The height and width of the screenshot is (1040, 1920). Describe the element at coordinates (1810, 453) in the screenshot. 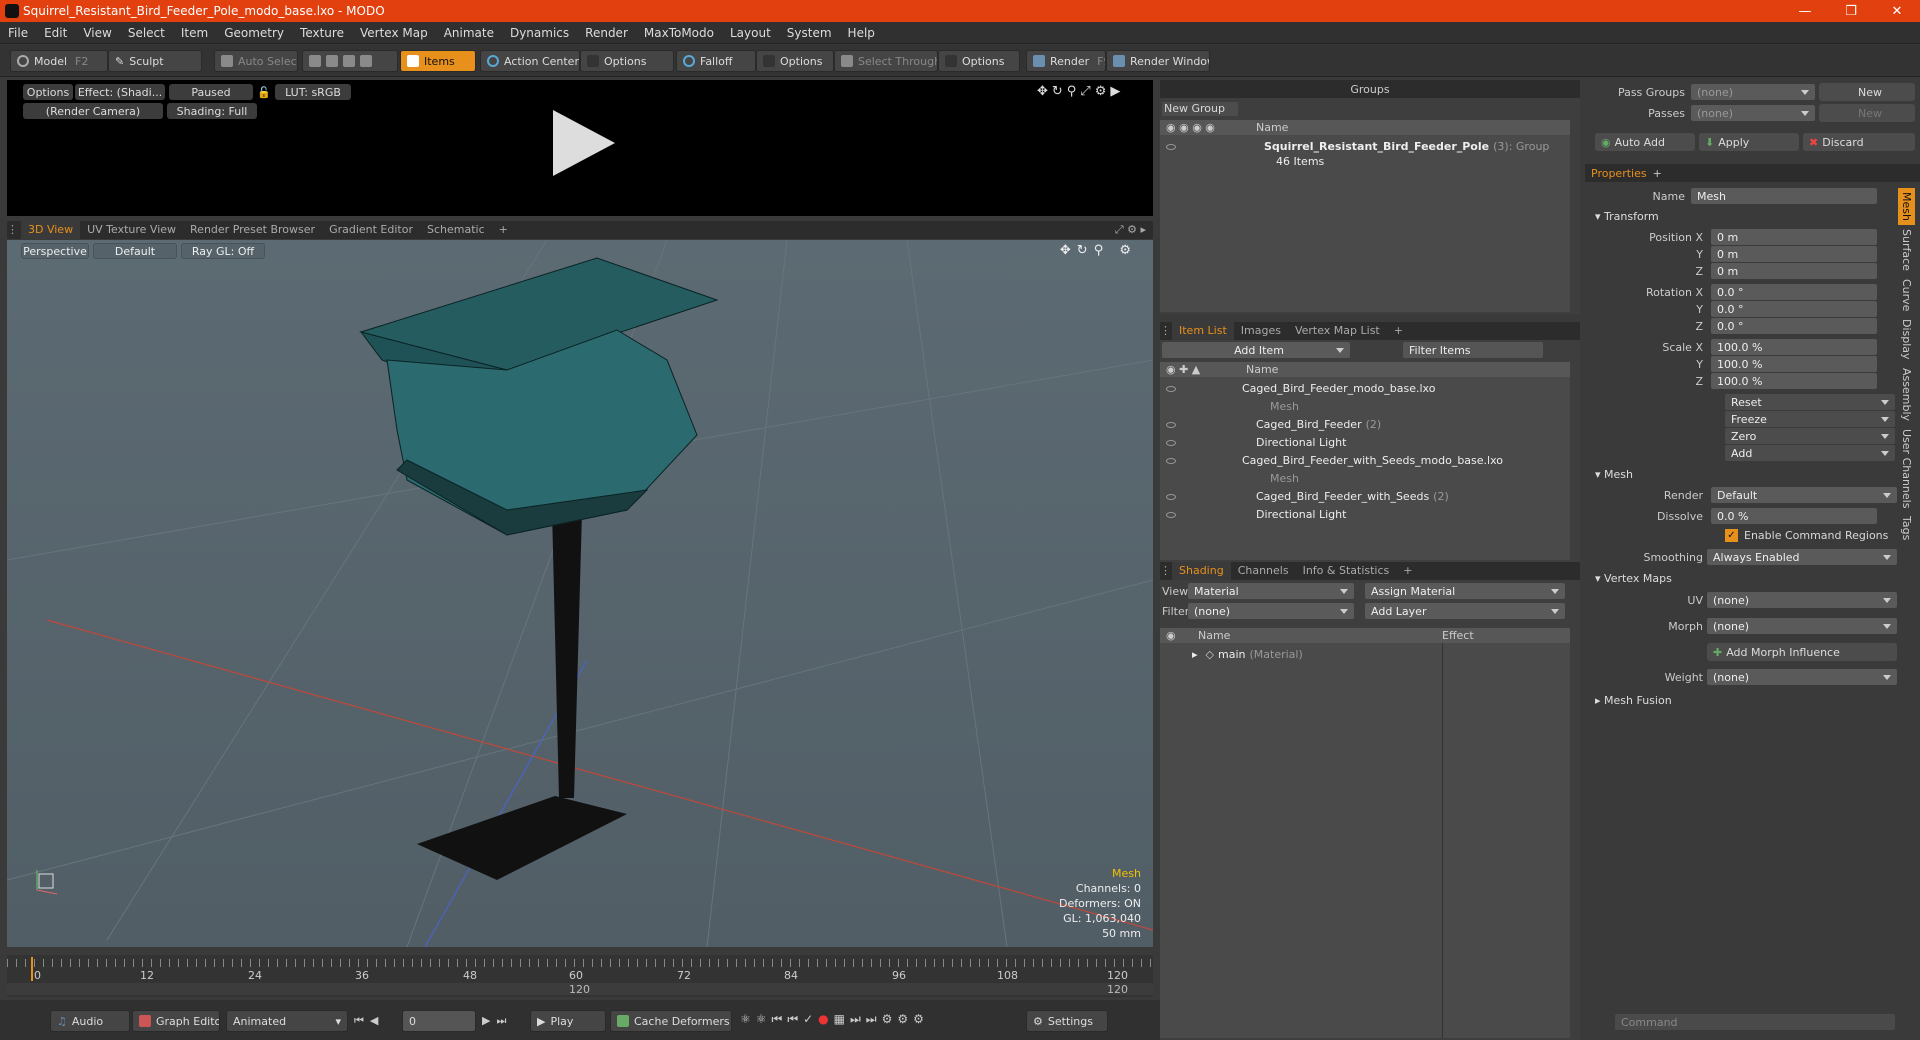

I see `add-dropdown: Add` at that location.